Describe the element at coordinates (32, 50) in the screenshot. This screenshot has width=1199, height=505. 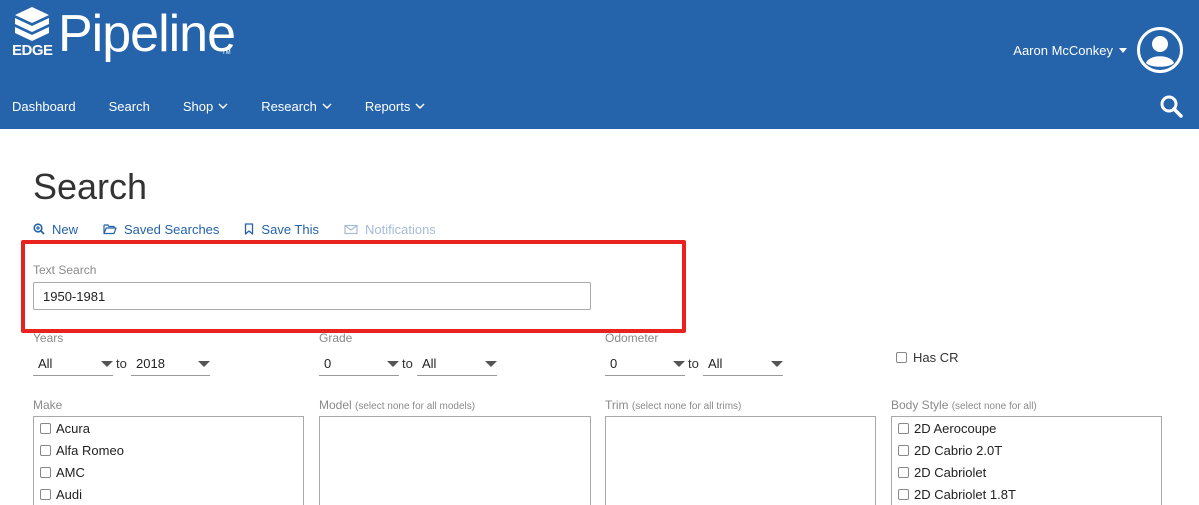
I see `logo-edge-text: EDGE` at that location.